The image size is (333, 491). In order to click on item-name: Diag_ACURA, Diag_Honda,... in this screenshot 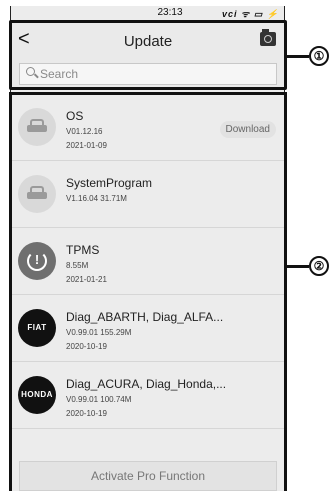, I will do `click(146, 384)`.